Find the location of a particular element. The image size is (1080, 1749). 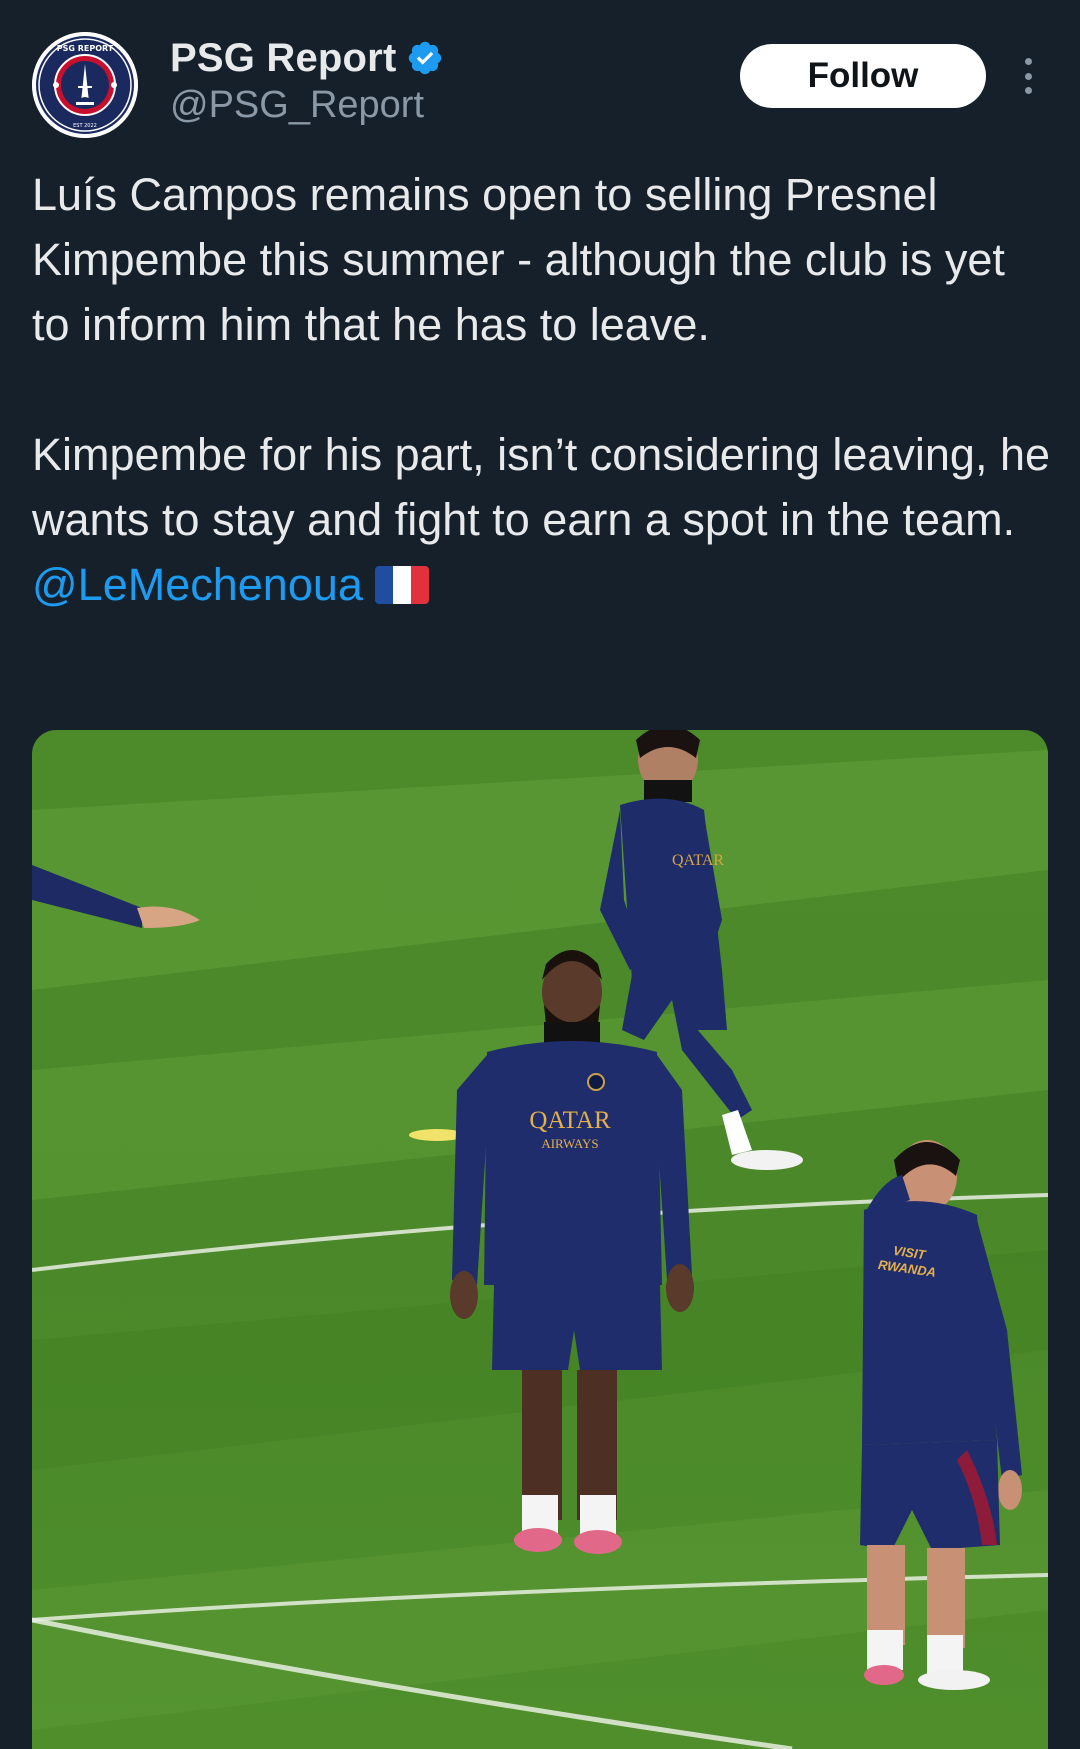

bg-jersey-sponsor: QATAR is located at coordinates (698, 860).